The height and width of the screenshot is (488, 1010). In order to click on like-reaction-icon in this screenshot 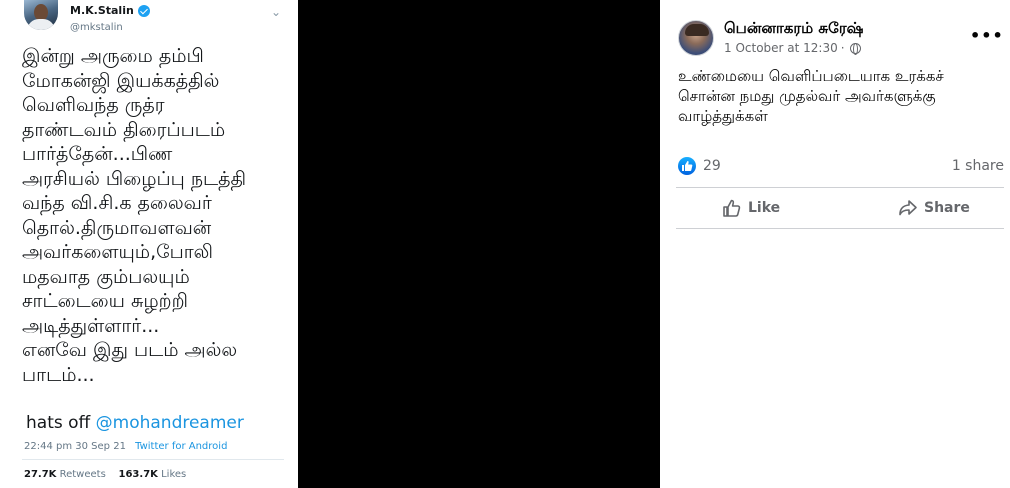, I will do `click(687, 166)`.